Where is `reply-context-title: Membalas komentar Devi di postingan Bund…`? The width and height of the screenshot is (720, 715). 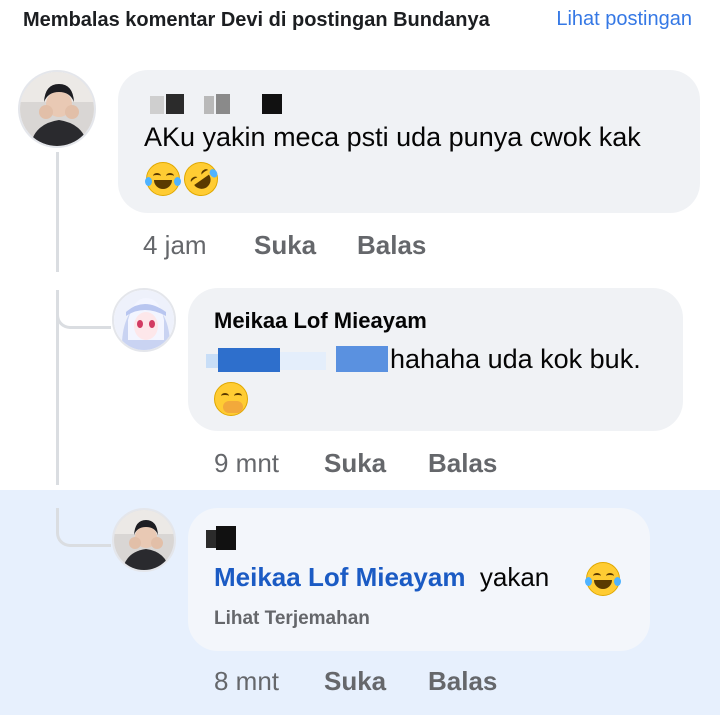
reply-context-title: Membalas komentar Devi di postingan Bund… is located at coordinates (256, 20).